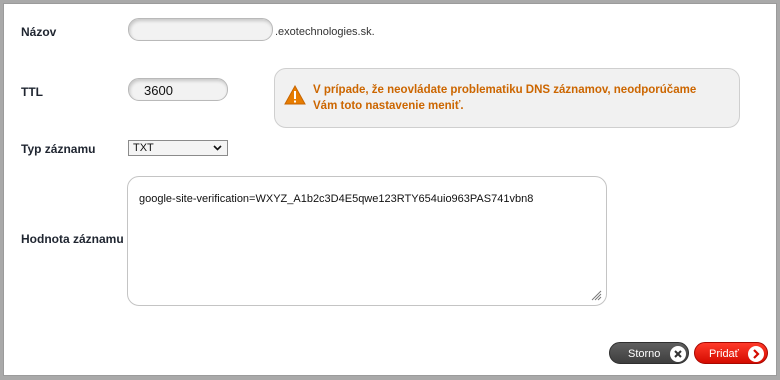 The width and height of the screenshot is (780, 380). I want to click on record-value-label: Hodnota záznamu, so click(72, 239).